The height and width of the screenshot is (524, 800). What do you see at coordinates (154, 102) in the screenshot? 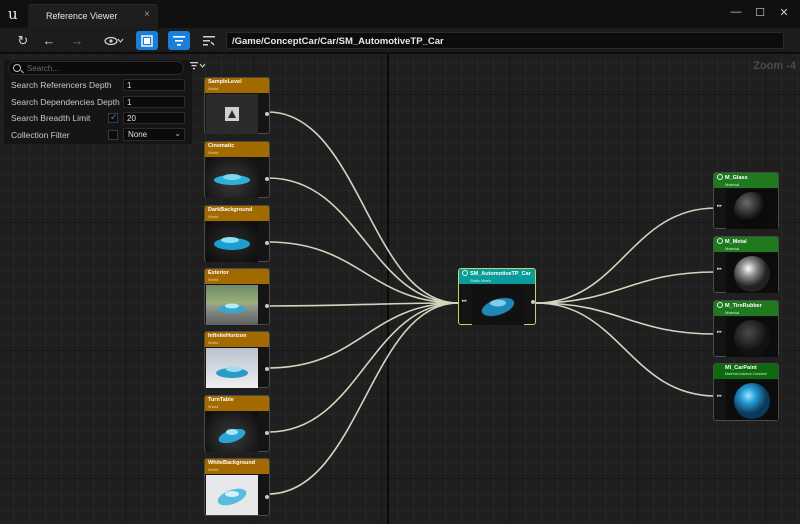
I see `dependencies-depth-input: 1` at bounding box center [154, 102].